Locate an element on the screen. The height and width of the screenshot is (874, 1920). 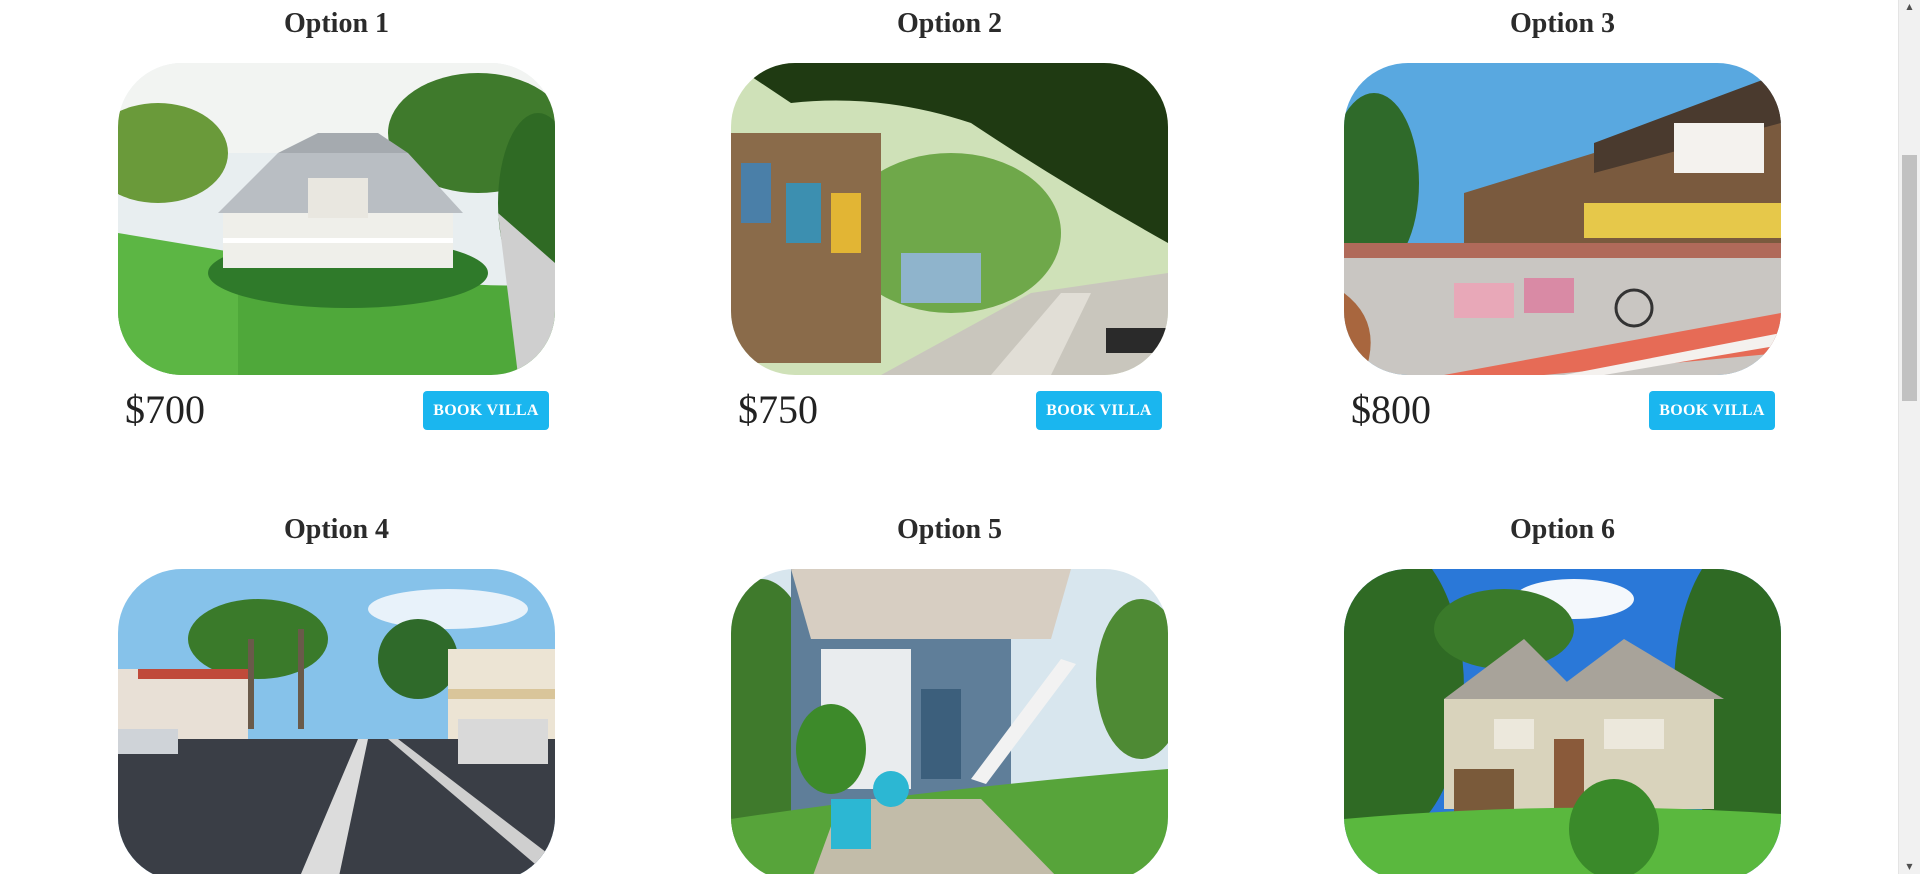
scroll-thumb is located at coordinates (1909, 278).